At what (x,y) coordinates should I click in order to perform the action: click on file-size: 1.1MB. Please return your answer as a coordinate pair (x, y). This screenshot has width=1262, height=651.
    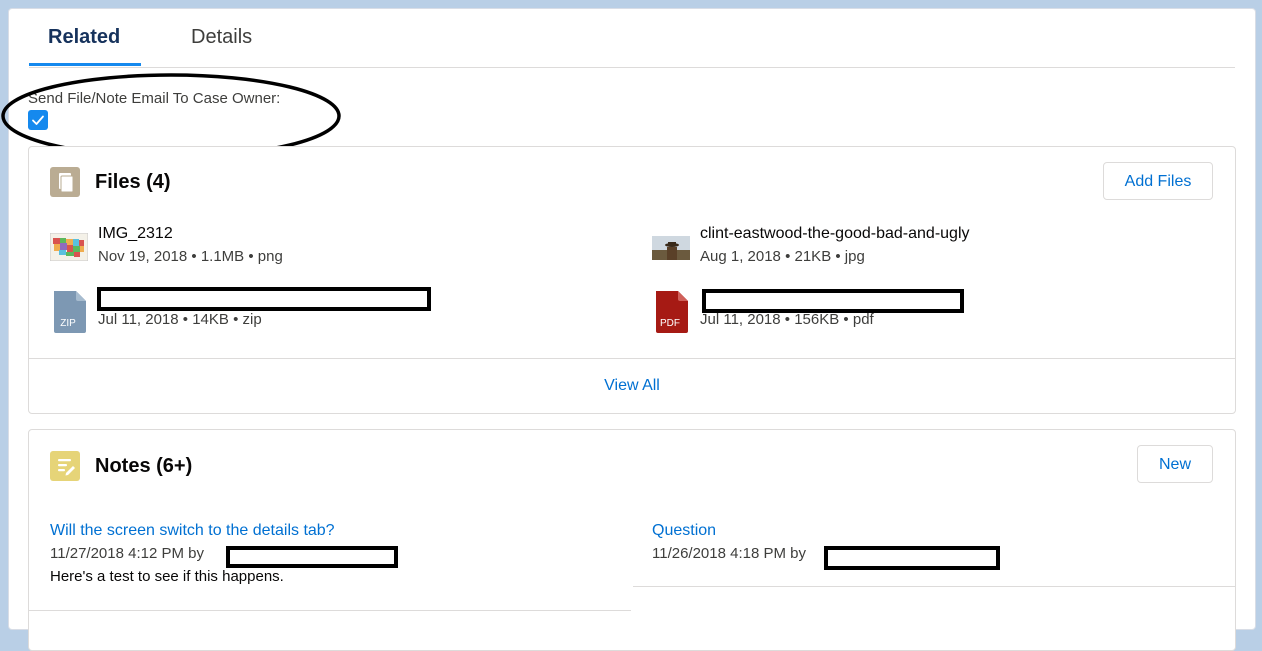
    Looking at the image, I should click on (222, 256).